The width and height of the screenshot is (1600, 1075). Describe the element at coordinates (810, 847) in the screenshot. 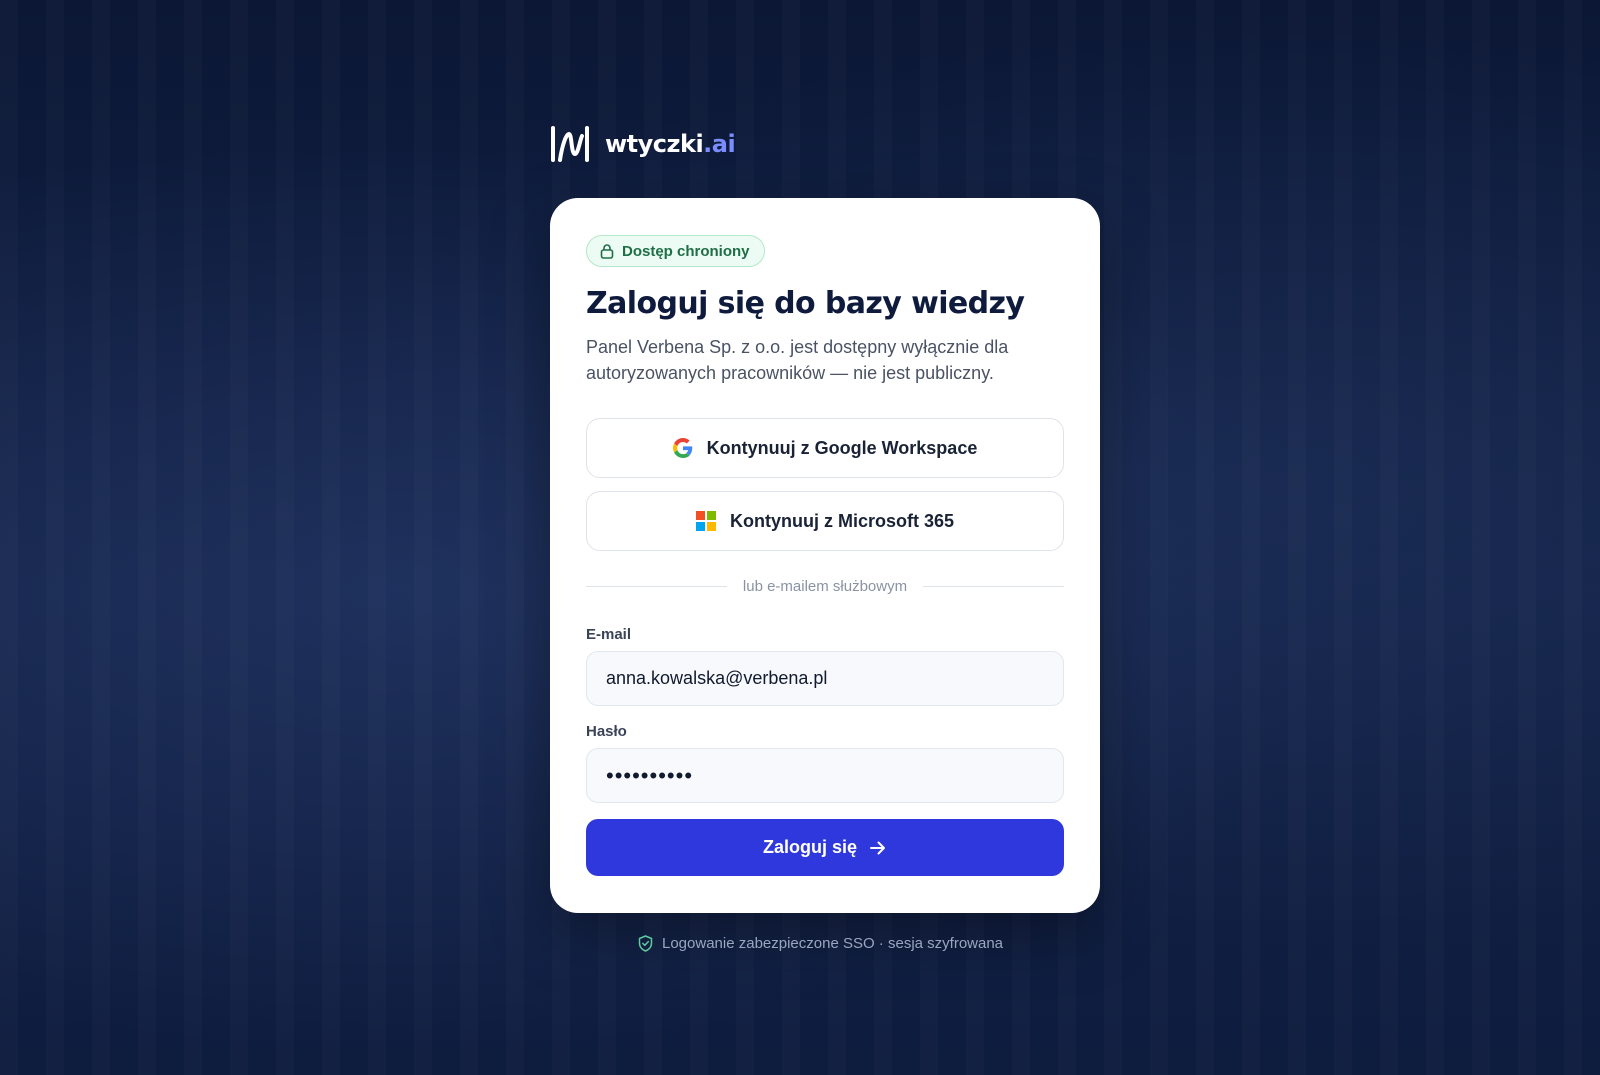

I see `login-button-label: Zaloguj się` at that location.